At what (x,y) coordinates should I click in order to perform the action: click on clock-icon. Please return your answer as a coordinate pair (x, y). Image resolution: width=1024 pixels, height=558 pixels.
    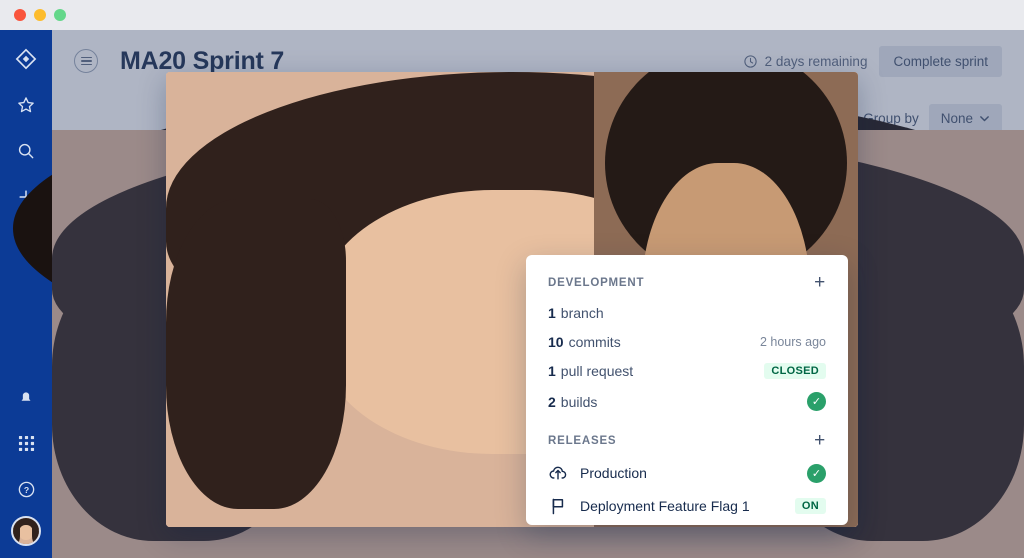
    Looking at the image, I should click on (750, 61).